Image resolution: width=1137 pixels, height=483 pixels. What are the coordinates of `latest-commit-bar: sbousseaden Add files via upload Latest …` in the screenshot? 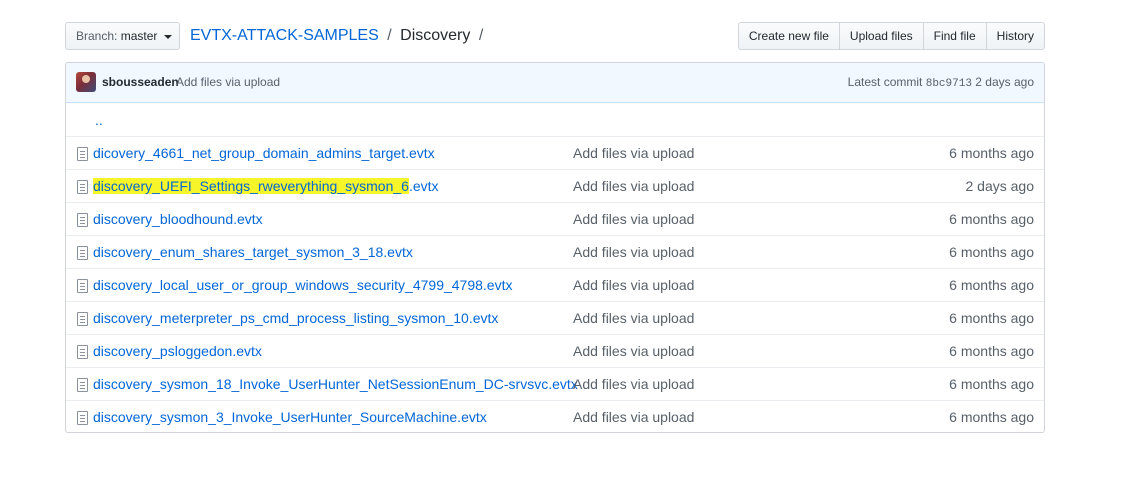 It's located at (555, 83).